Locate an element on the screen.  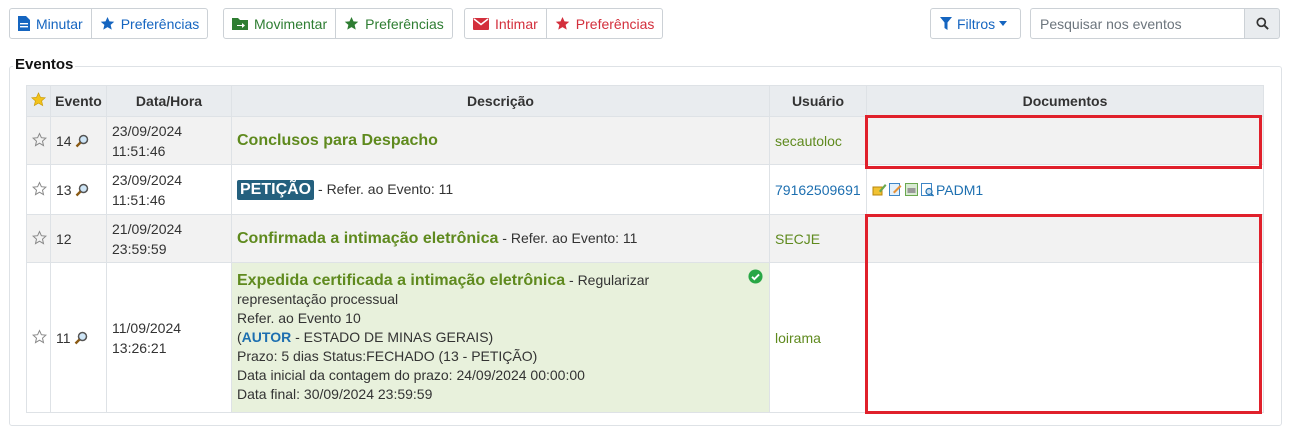
event-date: 21/09/2024 is located at coordinates (147, 228).